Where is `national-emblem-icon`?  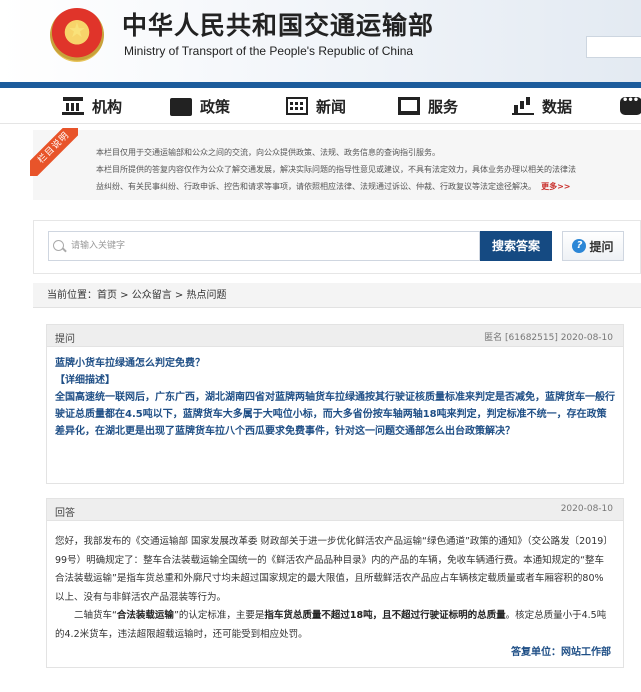
national-emblem-icon is located at coordinates (77, 35).